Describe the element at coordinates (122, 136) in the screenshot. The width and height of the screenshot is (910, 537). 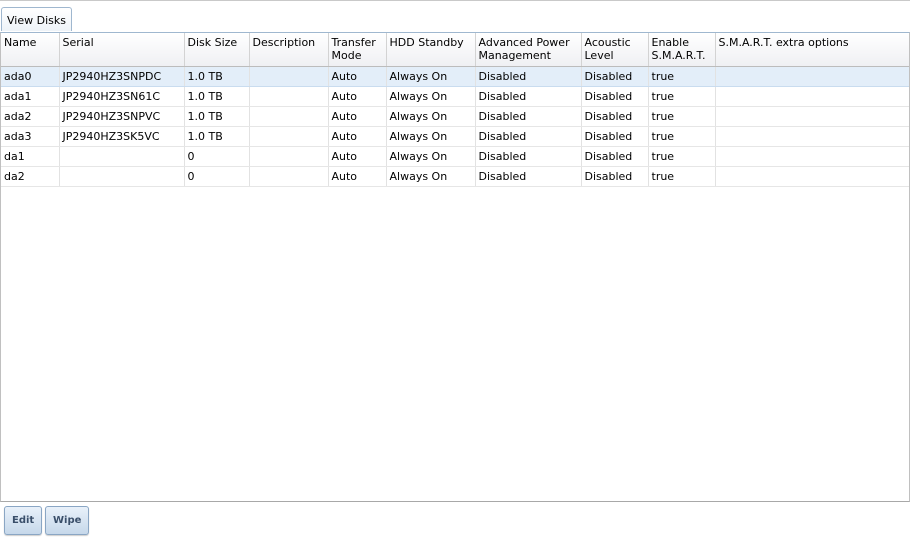
I see `cell-serial: JP2940HZ3SK5VC` at that location.